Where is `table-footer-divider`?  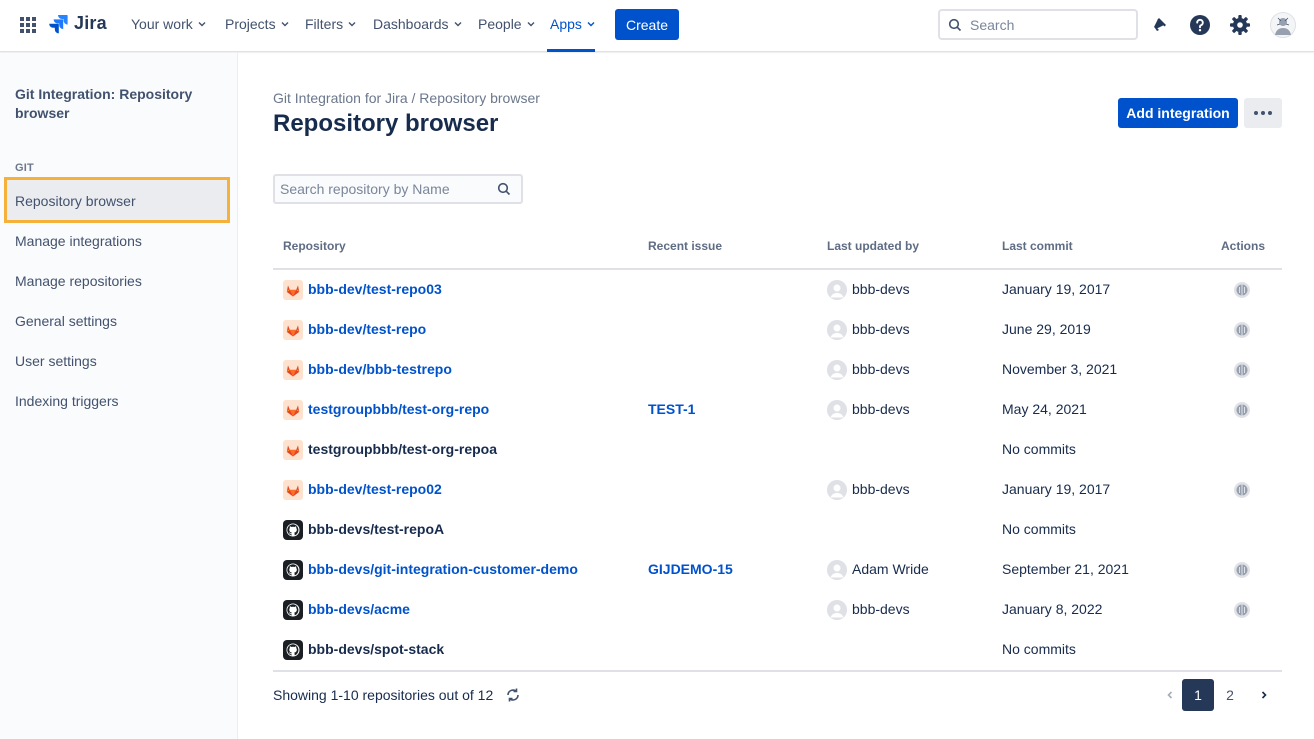
table-footer-divider is located at coordinates (777, 671).